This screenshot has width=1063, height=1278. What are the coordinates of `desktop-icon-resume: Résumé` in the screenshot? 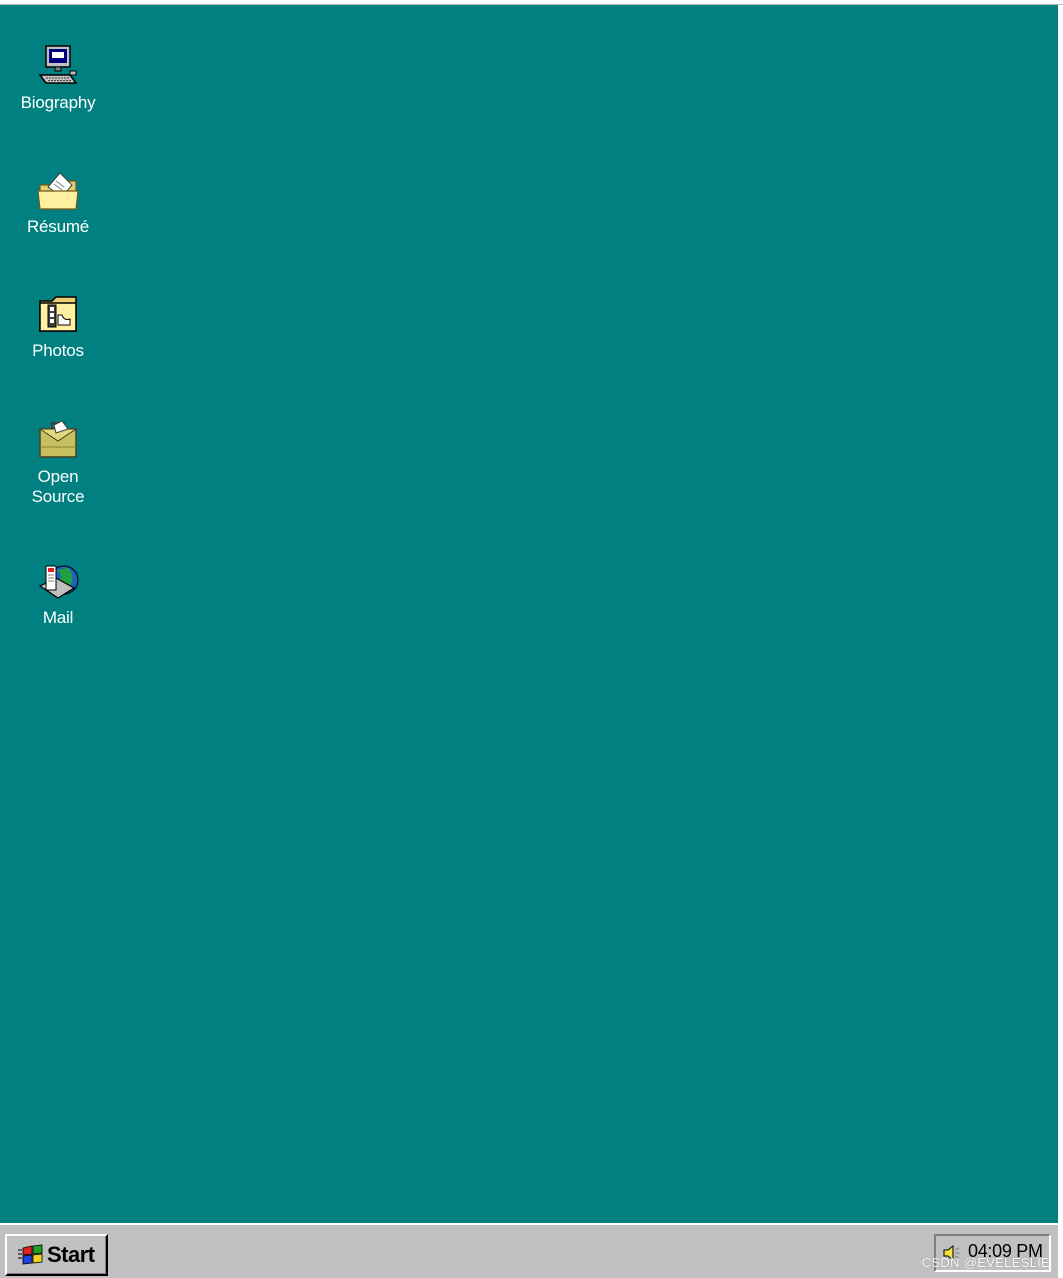 It's located at (58, 202).